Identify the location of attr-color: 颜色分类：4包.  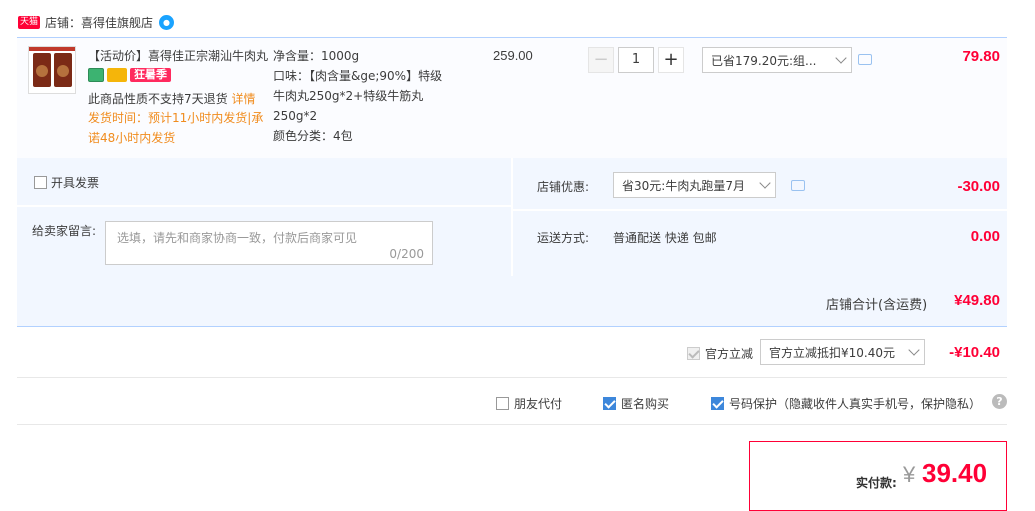
(313, 136).